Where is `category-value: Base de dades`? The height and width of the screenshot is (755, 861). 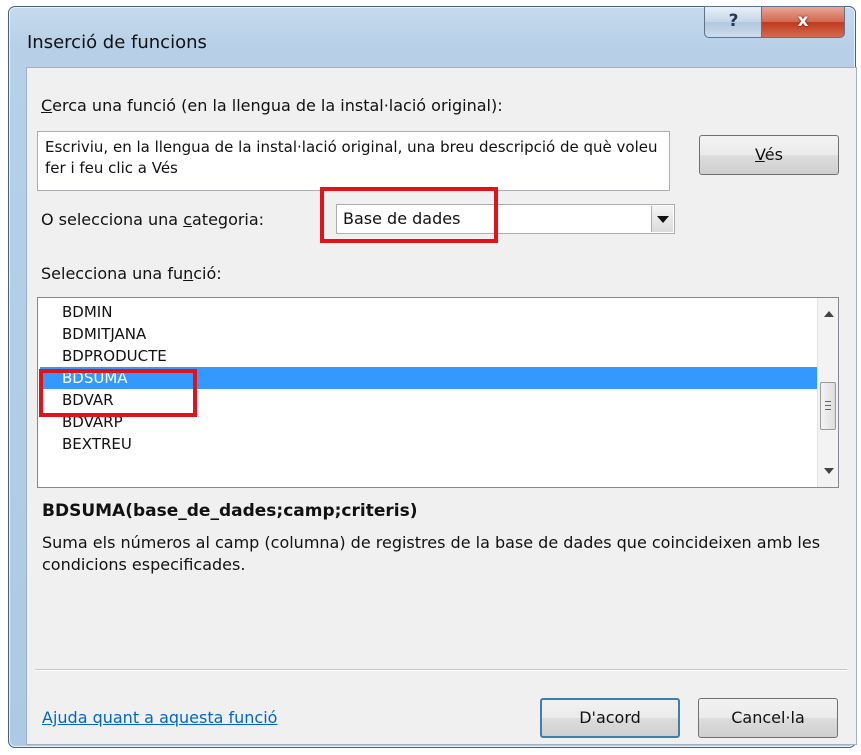
category-value: Base de dades is located at coordinates (402, 218).